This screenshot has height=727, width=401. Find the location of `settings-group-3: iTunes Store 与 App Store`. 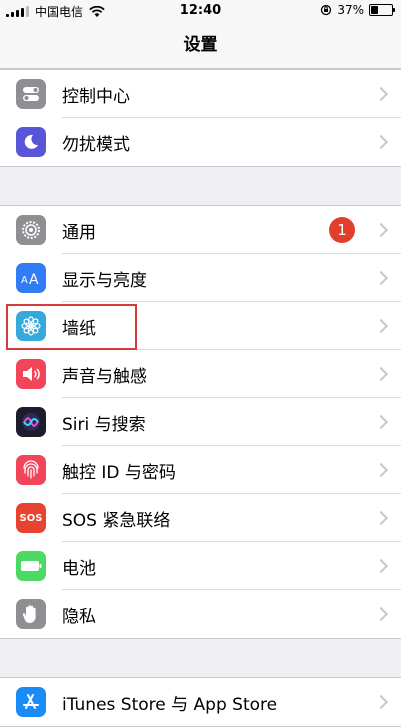

settings-group-3: iTunes Store 与 App Store is located at coordinates (200, 702).